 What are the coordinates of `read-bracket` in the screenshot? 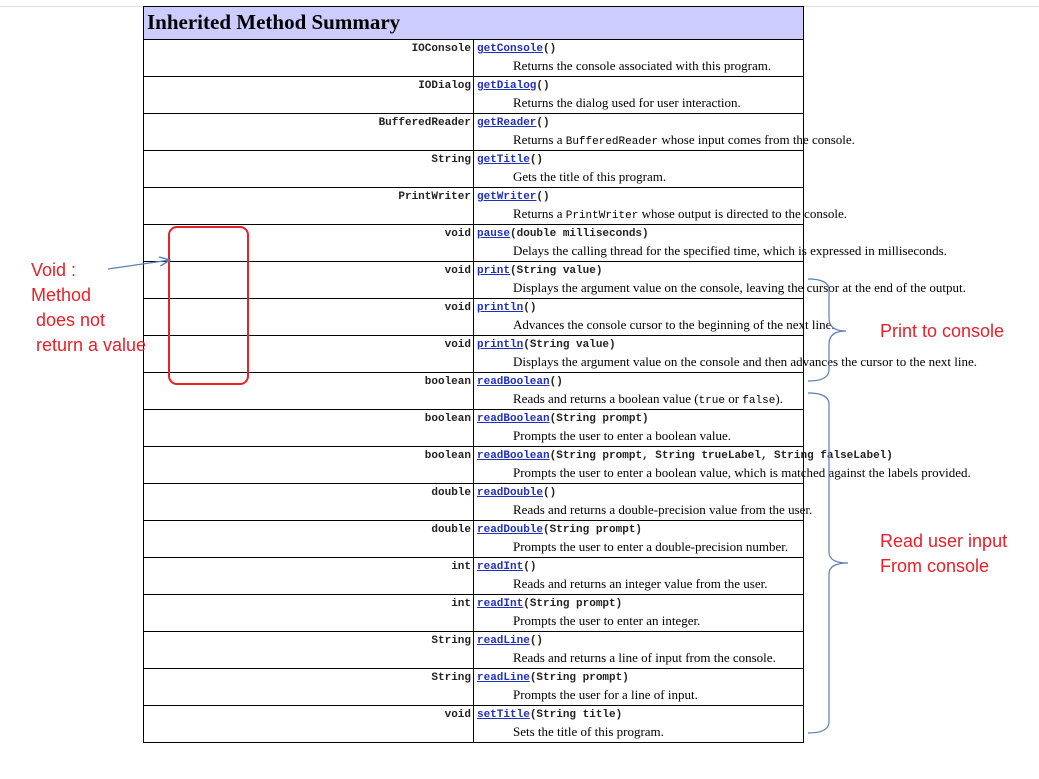 It's located at (828, 563).